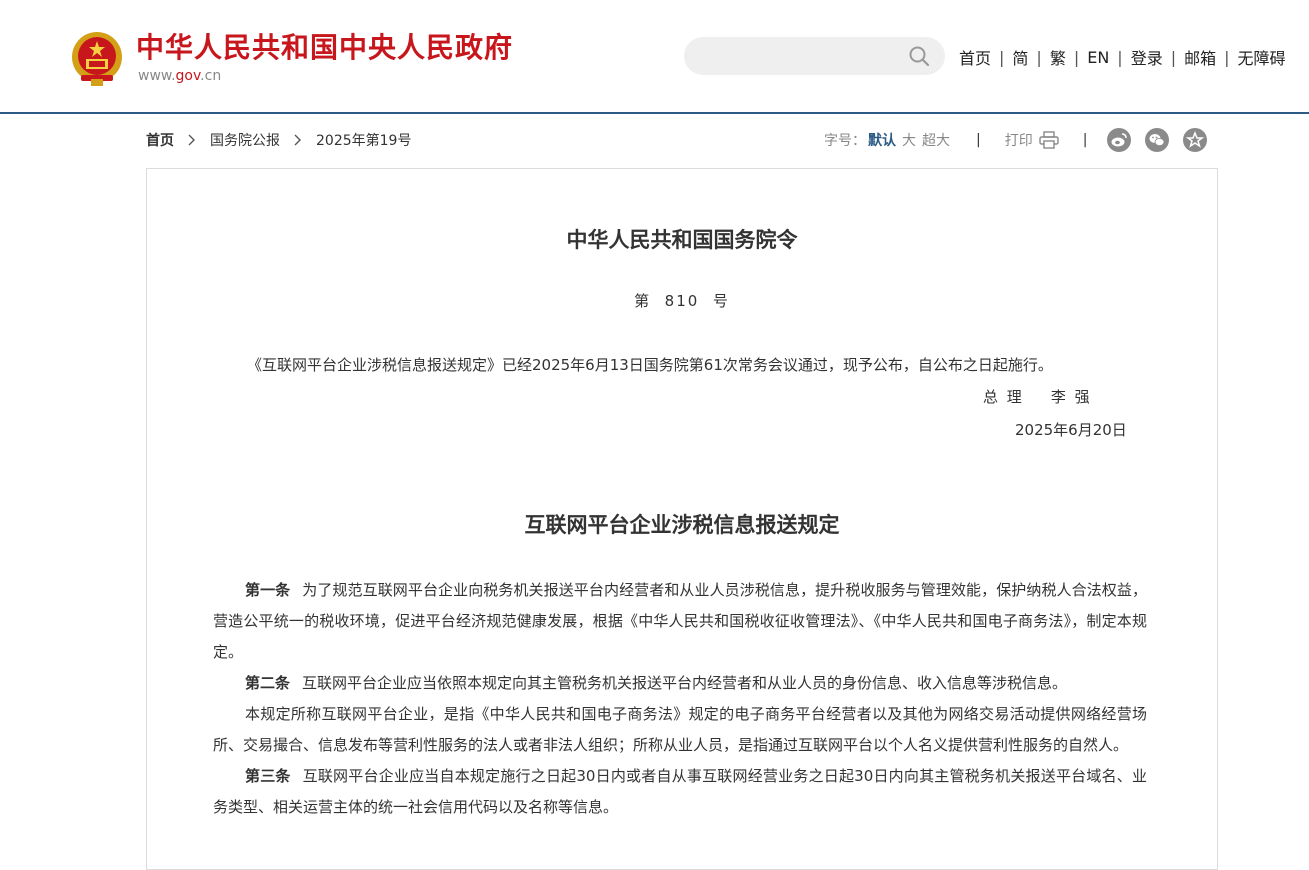 This screenshot has width=1309, height=870. I want to click on printer-icon, so click(1049, 140).